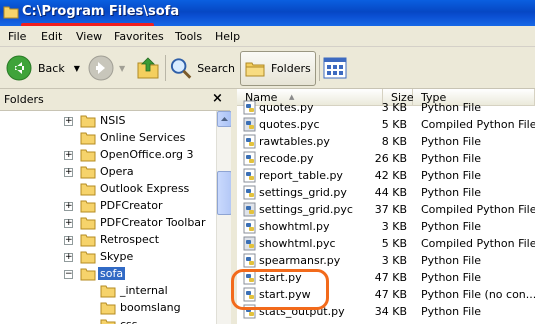 The width and height of the screenshot is (535, 324). What do you see at coordinates (336, 68) in the screenshot?
I see `views-button` at bounding box center [336, 68].